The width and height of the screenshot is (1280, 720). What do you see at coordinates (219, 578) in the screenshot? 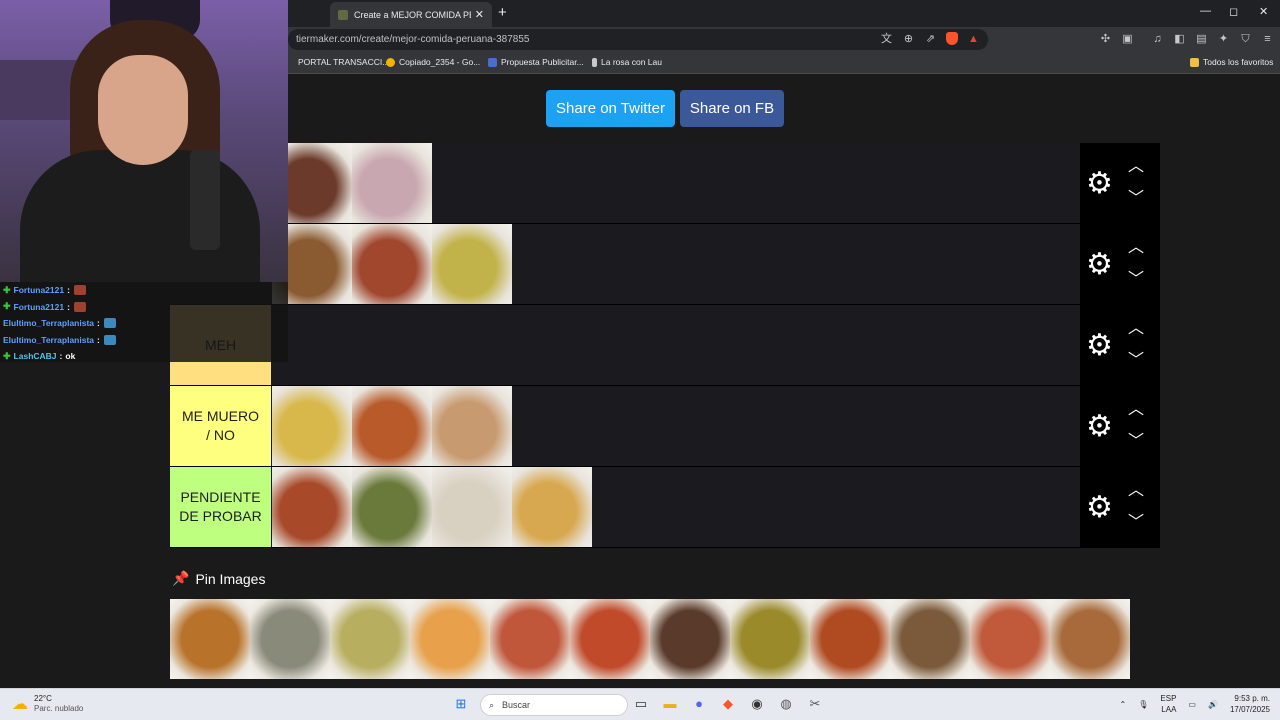
I see `pin-images-heading: 📌 Pin Images` at bounding box center [219, 578].